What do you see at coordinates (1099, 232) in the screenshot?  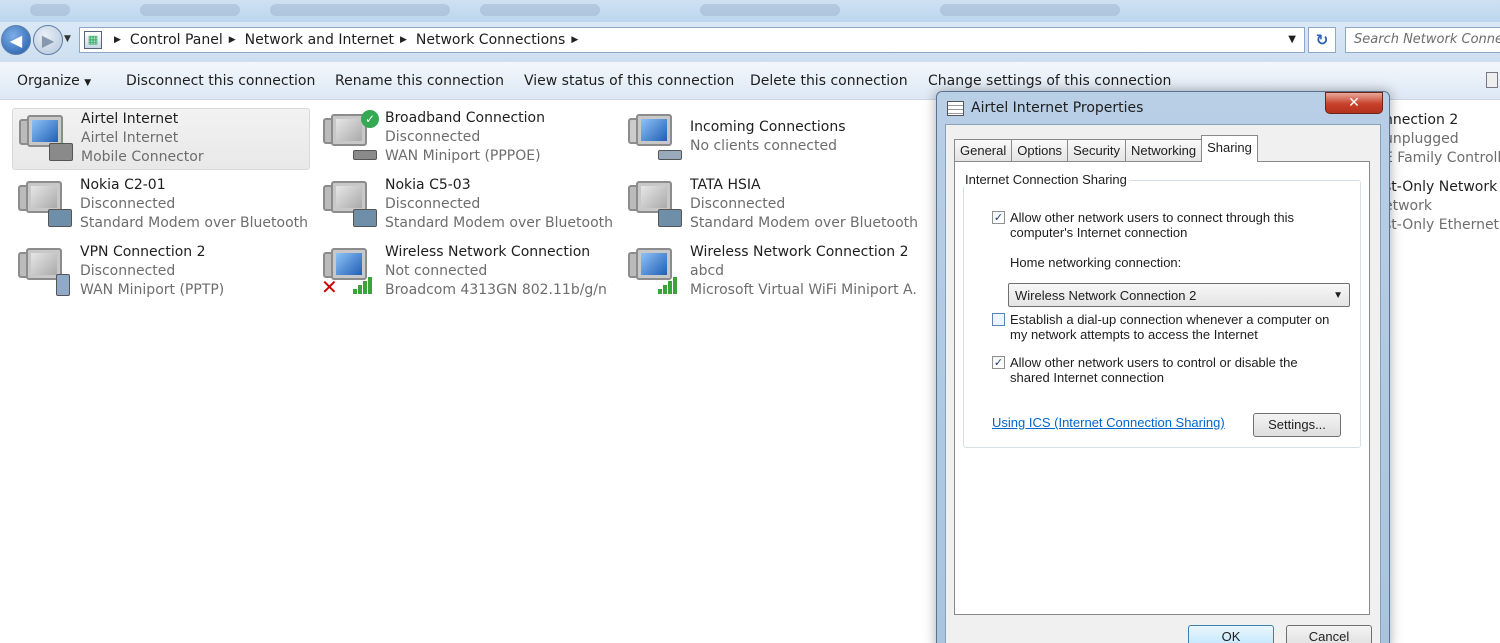 I see `allow-connect-label-line2: computer's Internet connection` at bounding box center [1099, 232].